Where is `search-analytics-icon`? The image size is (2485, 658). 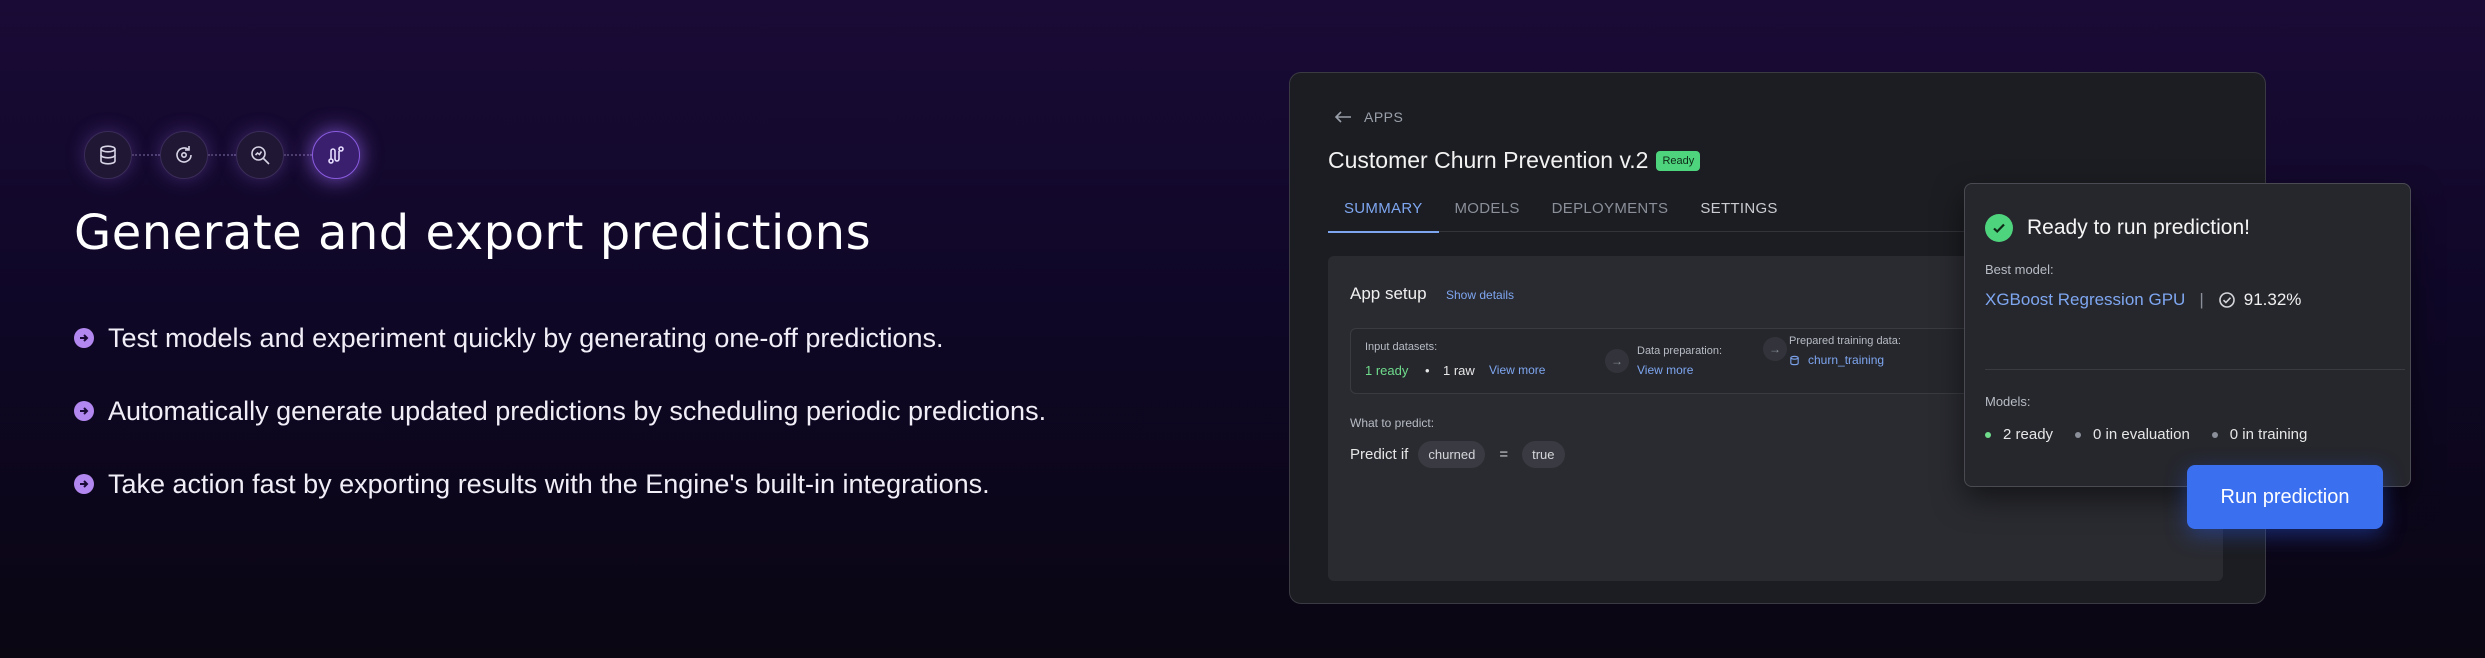 search-analytics-icon is located at coordinates (260, 155).